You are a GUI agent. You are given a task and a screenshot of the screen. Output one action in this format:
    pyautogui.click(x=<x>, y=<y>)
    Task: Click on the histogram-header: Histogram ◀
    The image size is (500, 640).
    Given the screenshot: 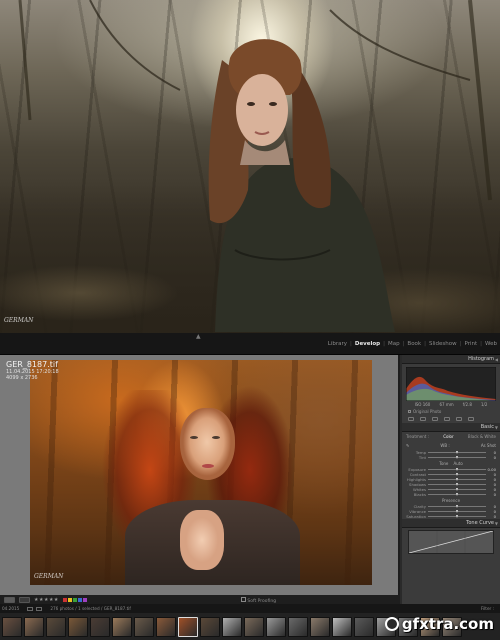 What is the action you would take?
    pyautogui.click(x=451, y=359)
    